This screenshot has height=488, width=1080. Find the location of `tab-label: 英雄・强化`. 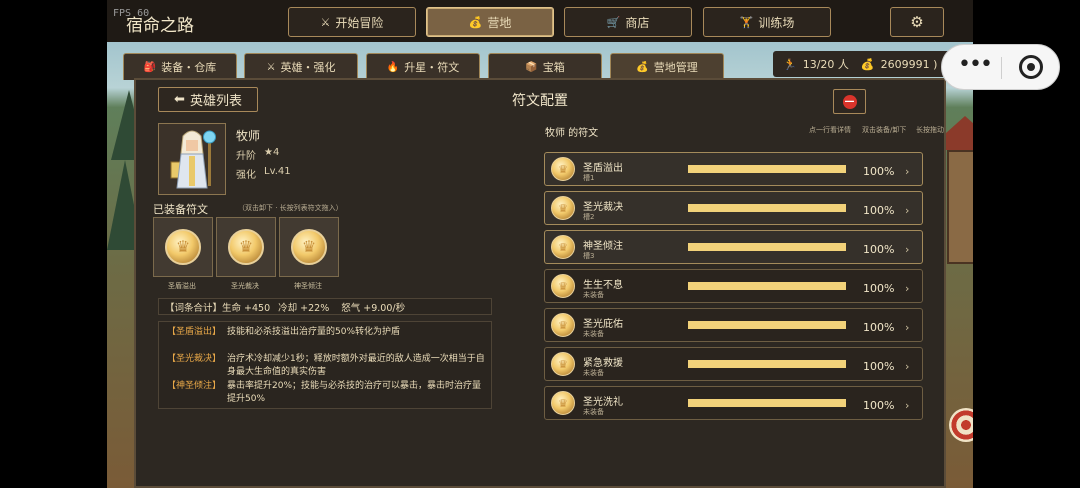

tab-label: 英雄・强化 is located at coordinates (308, 67).